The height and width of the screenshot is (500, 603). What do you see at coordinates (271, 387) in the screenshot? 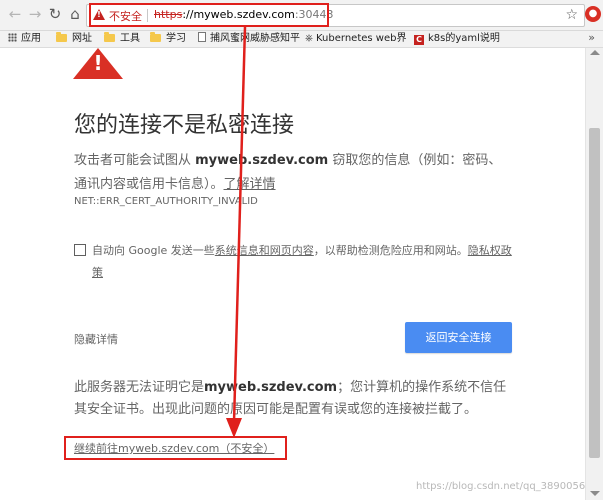
I see `details-host: myweb.szdev.com` at bounding box center [271, 387].